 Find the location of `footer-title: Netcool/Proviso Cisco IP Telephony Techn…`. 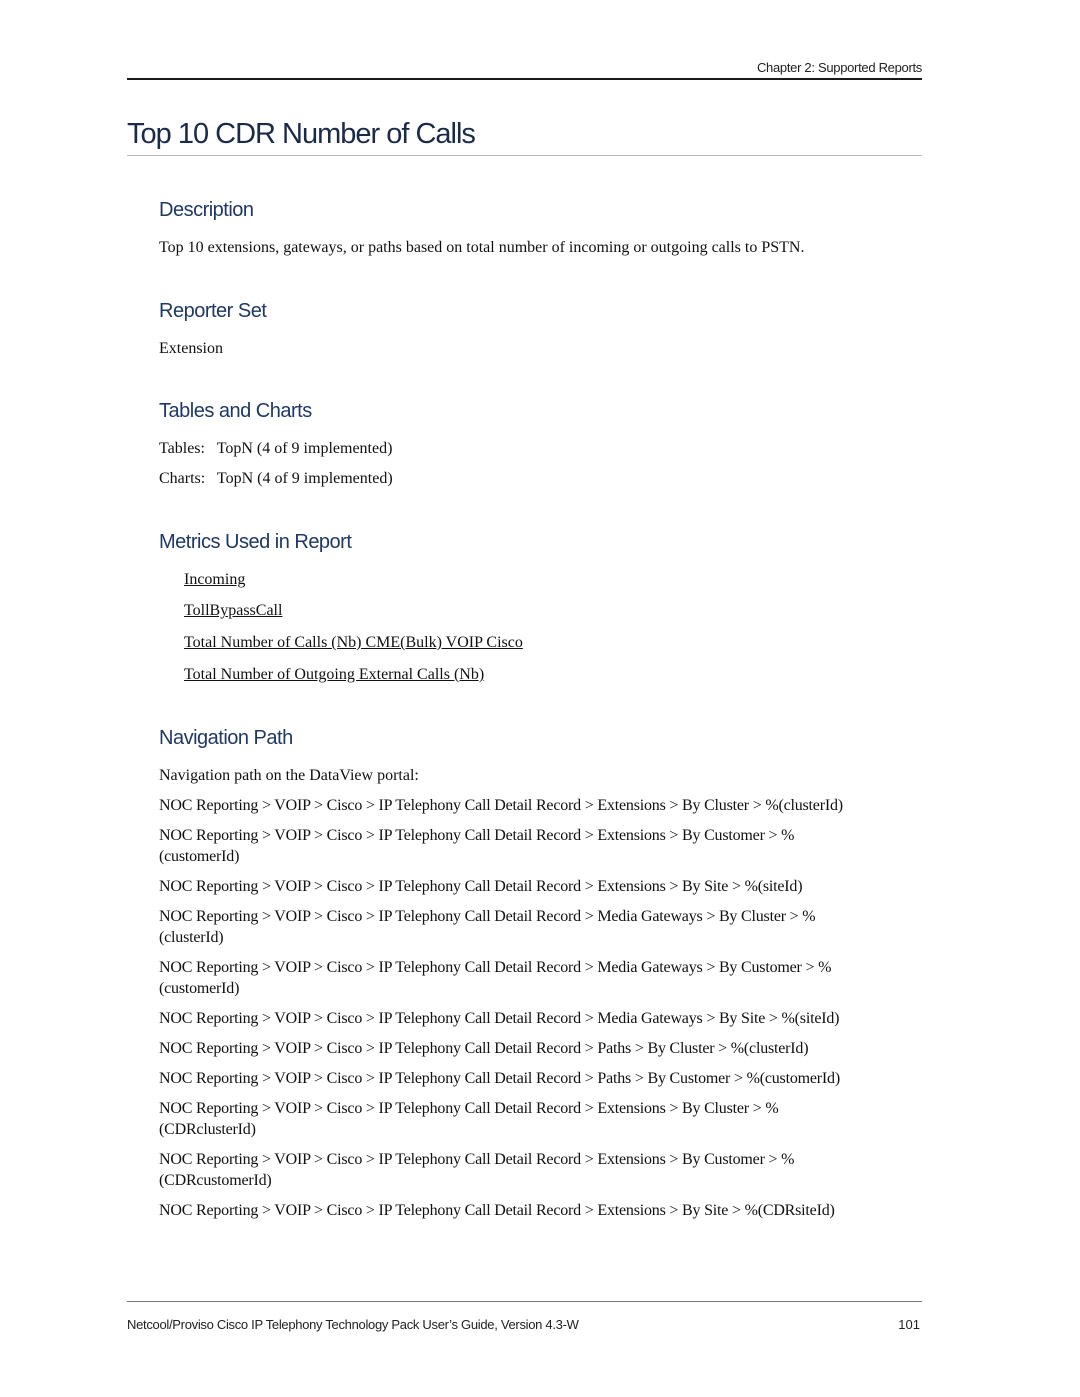

footer-title: Netcool/Proviso Cisco IP Telephony Techn… is located at coordinates (353, 1324).